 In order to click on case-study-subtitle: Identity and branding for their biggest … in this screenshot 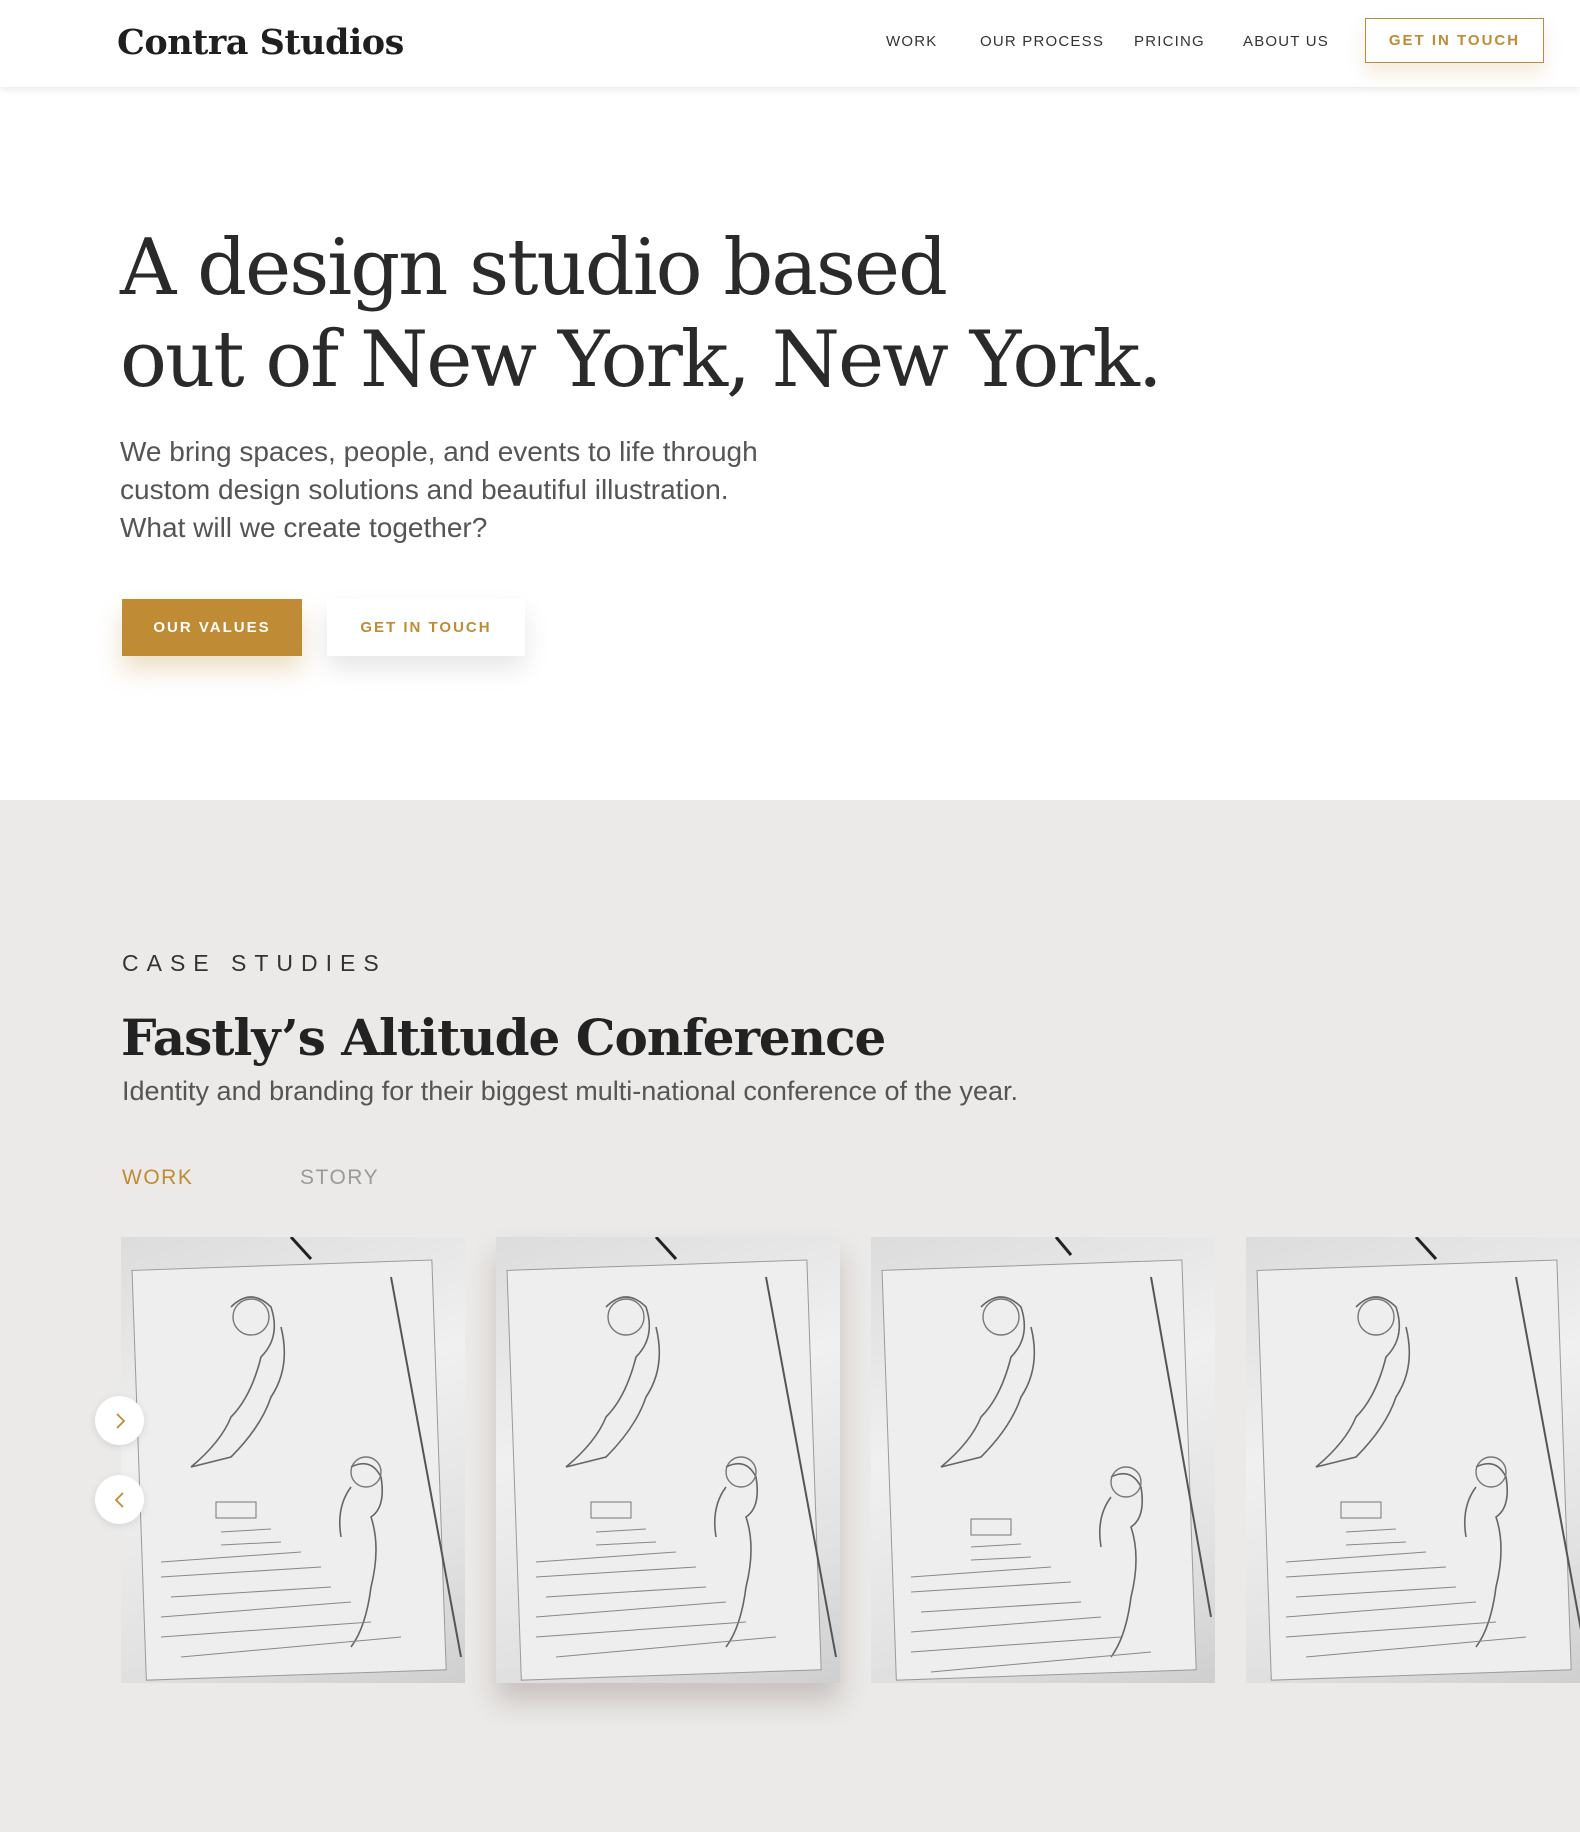, I will do `click(570, 1091)`.